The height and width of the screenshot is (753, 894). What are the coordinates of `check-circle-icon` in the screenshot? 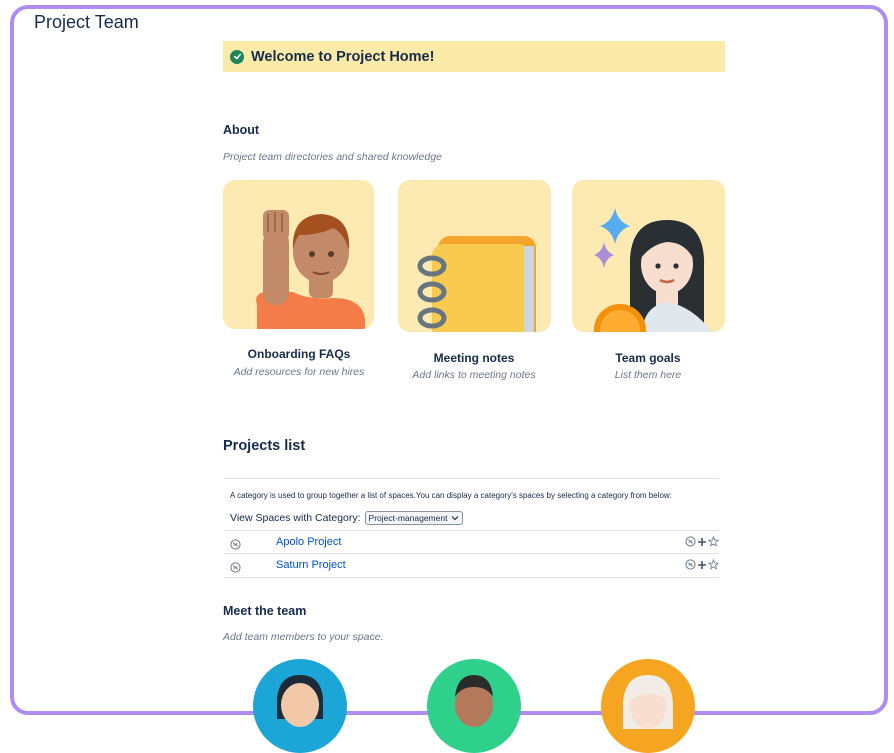 It's located at (237, 56).